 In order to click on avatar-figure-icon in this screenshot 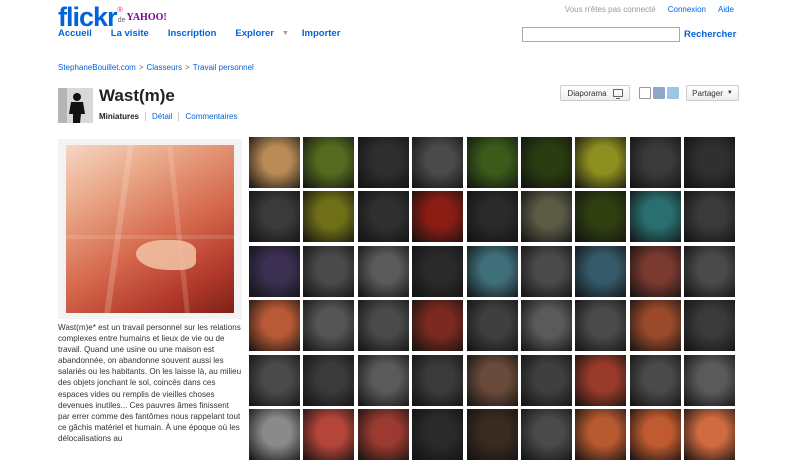, I will do `click(75, 105)`.